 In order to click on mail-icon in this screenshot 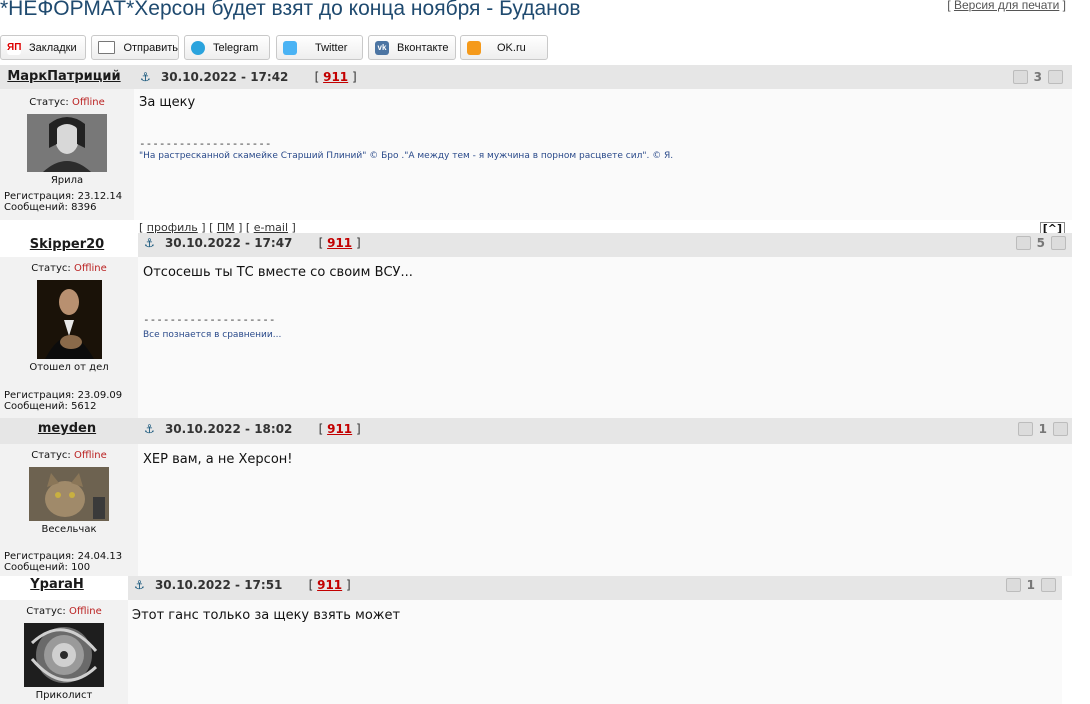, I will do `click(107, 47)`.